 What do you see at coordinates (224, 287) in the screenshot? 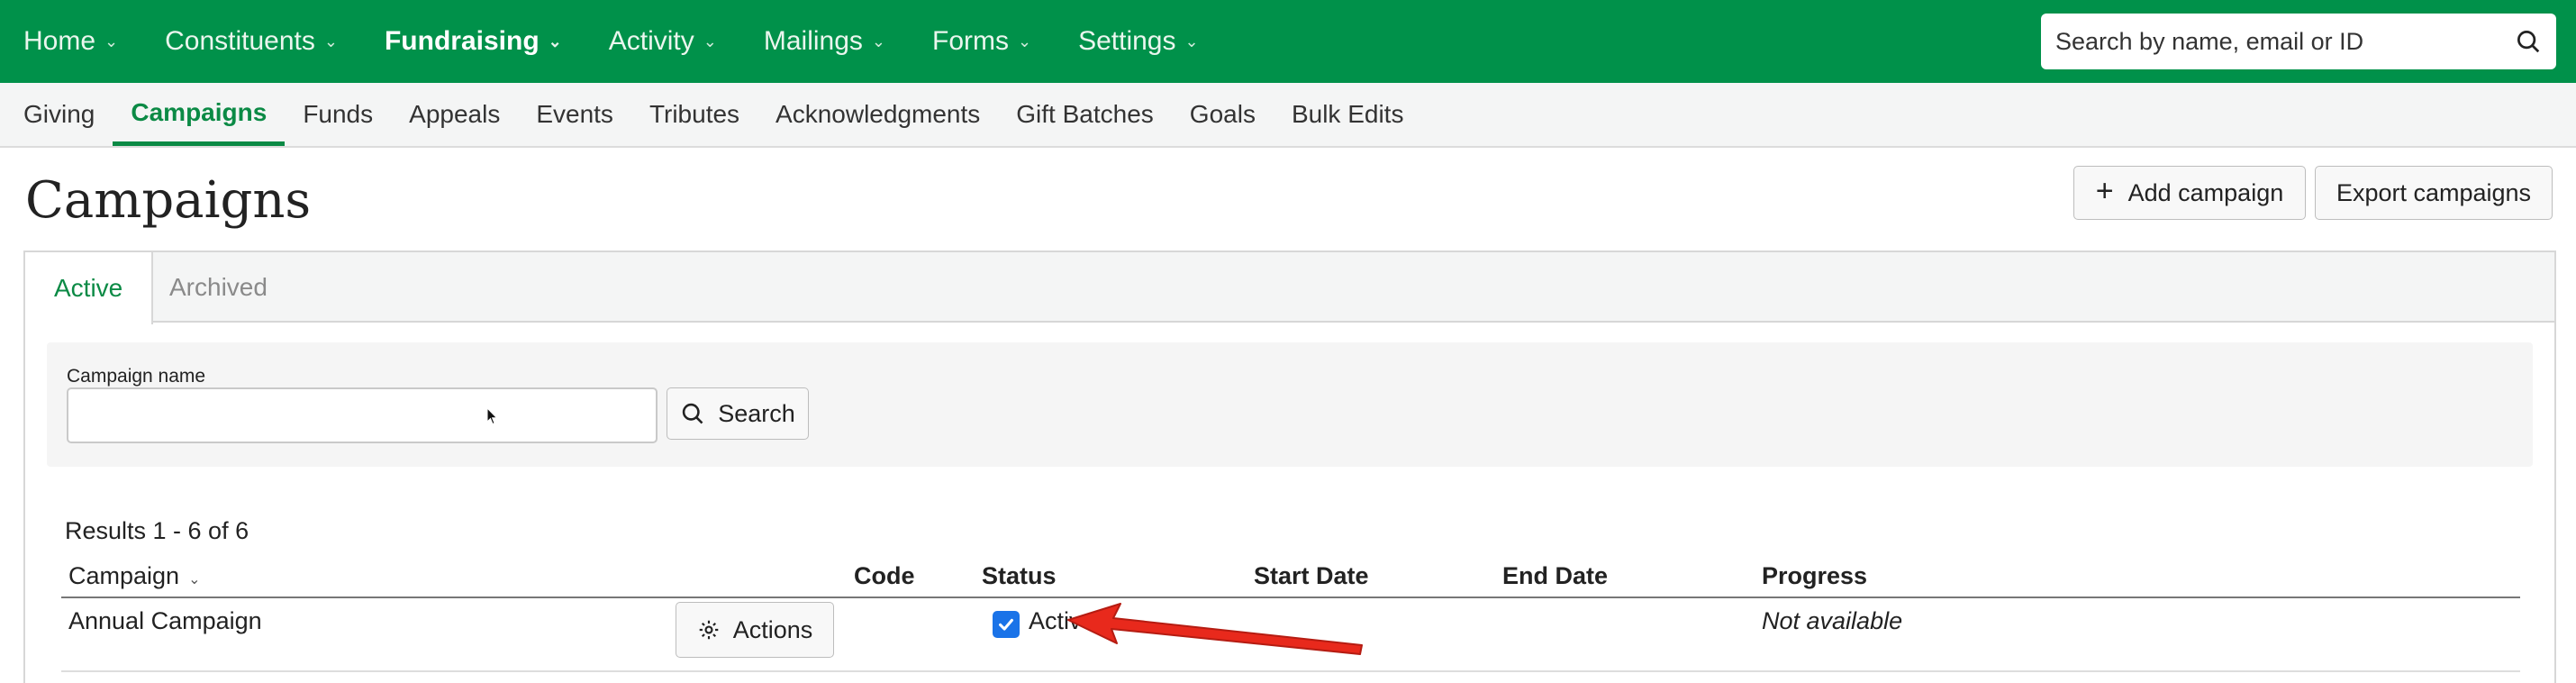
I see `tab-archived: Archived` at bounding box center [224, 287].